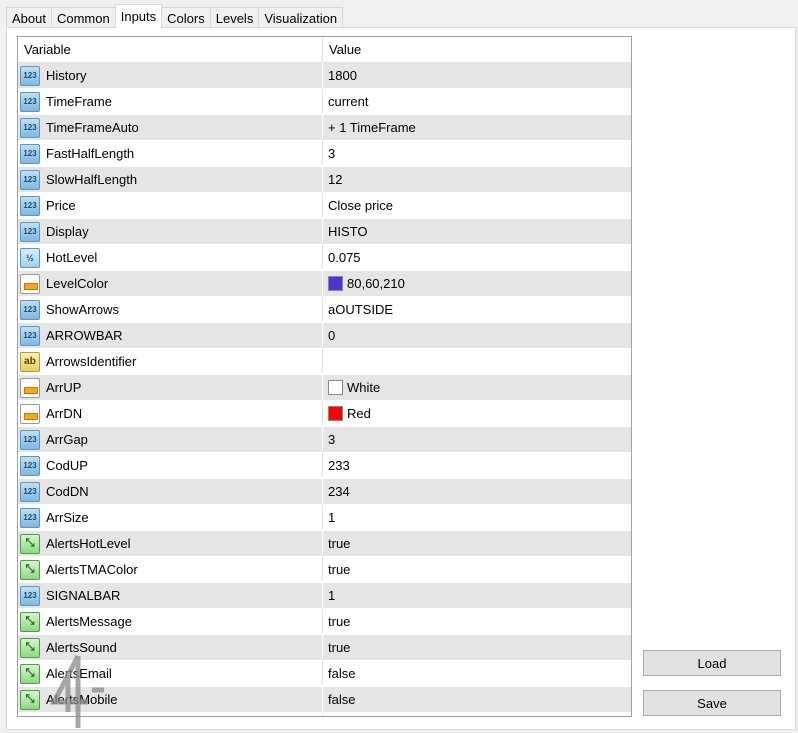 This screenshot has height=733, width=798. I want to click on table-row: ArrUP White, so click(324, 388).